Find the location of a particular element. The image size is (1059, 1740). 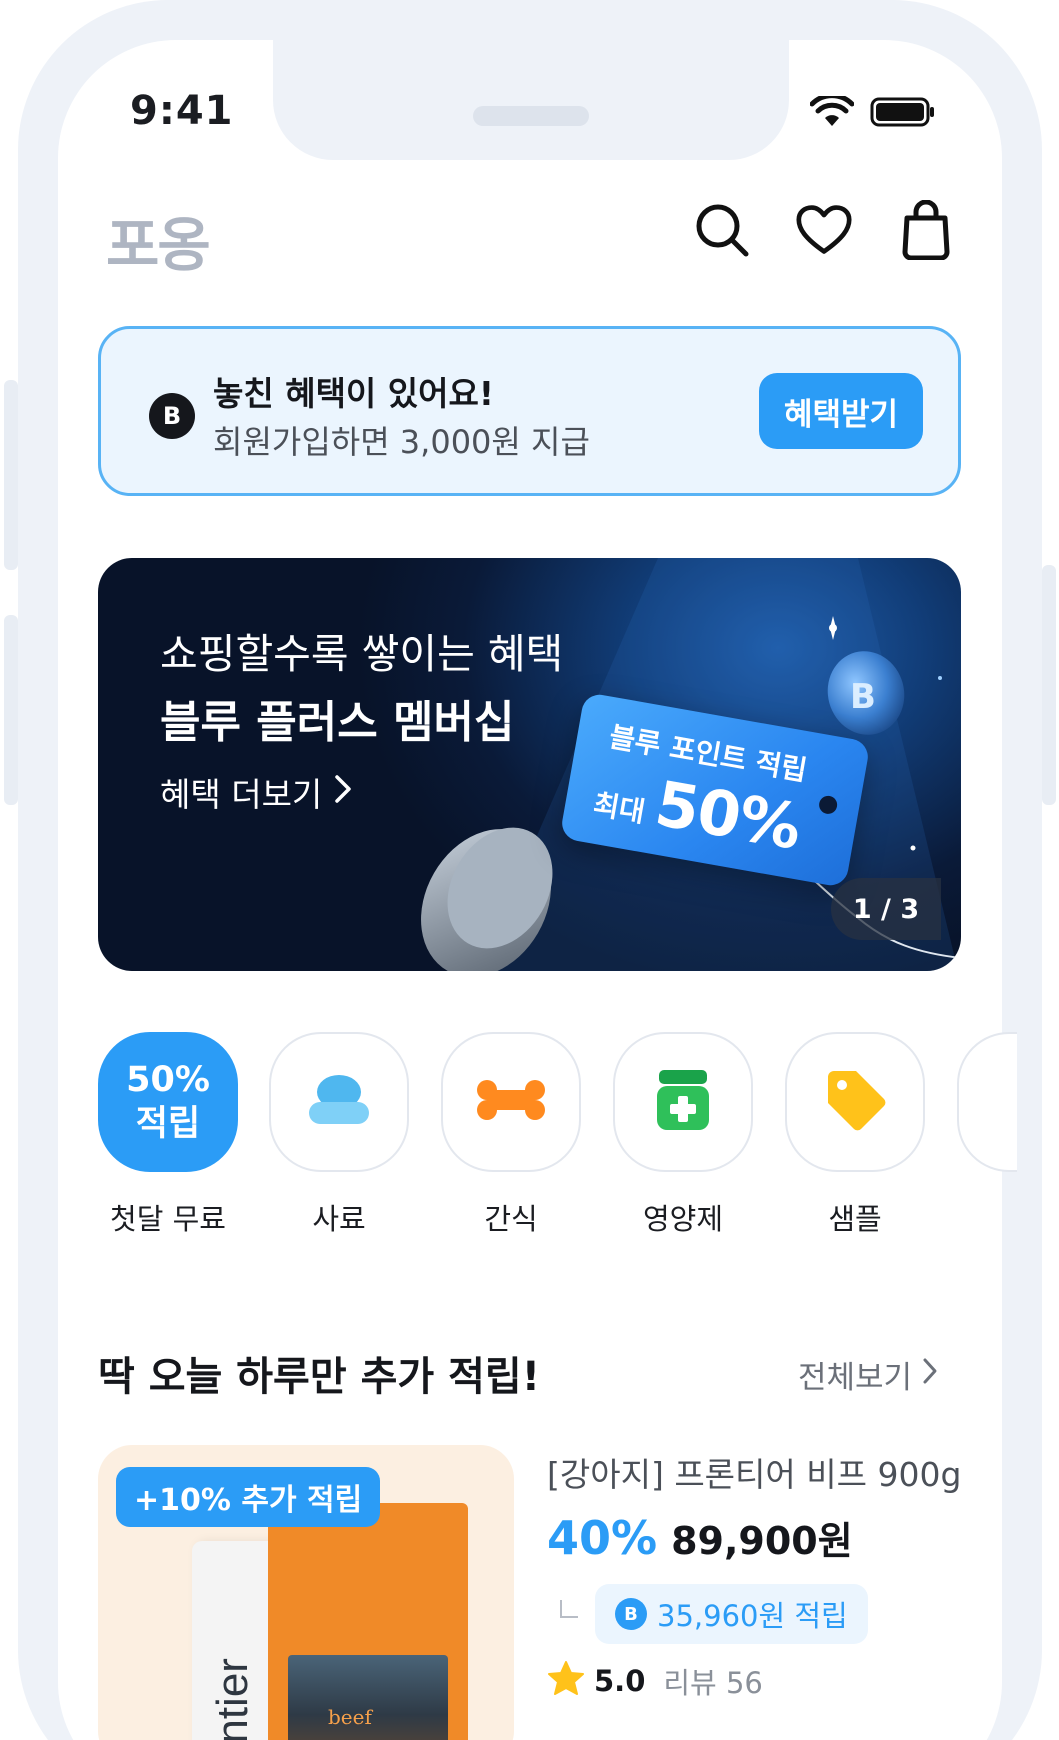

category-label: 영양제 is located at coordinates (683, 1219).